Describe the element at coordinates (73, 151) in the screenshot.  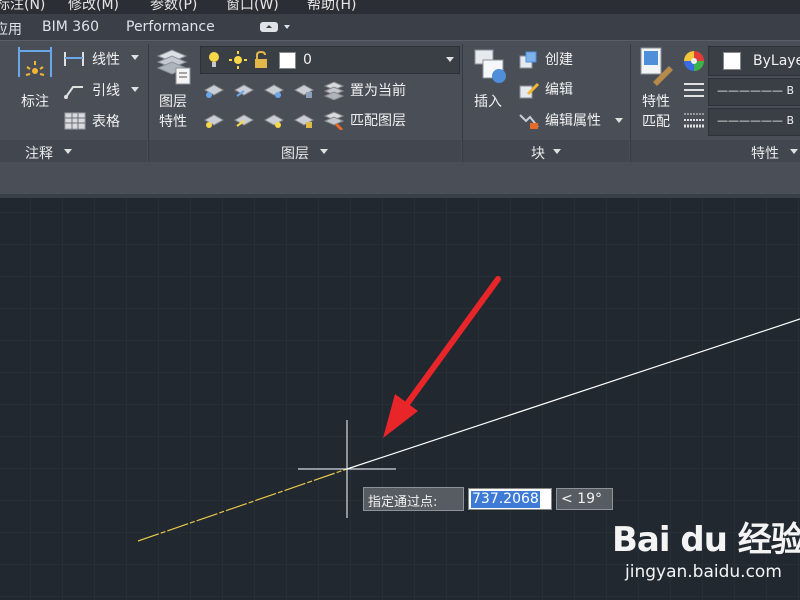
I see `panel-title-annotation: 注释` at that location.